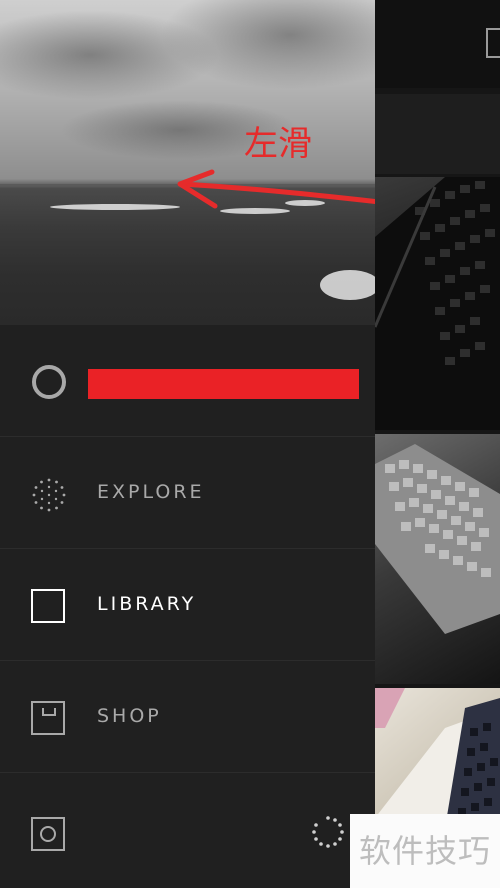 This screenshot has width=500, height=888. I want to click on library-photo-keyboard-white, so click(437, 559).